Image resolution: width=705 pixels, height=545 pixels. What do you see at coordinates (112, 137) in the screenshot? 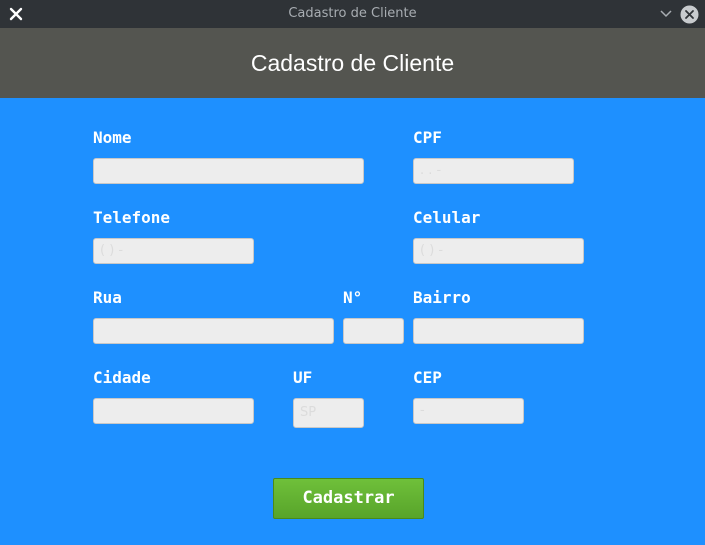
I see `nome-label: Nome` at bounding box center [112, 137].